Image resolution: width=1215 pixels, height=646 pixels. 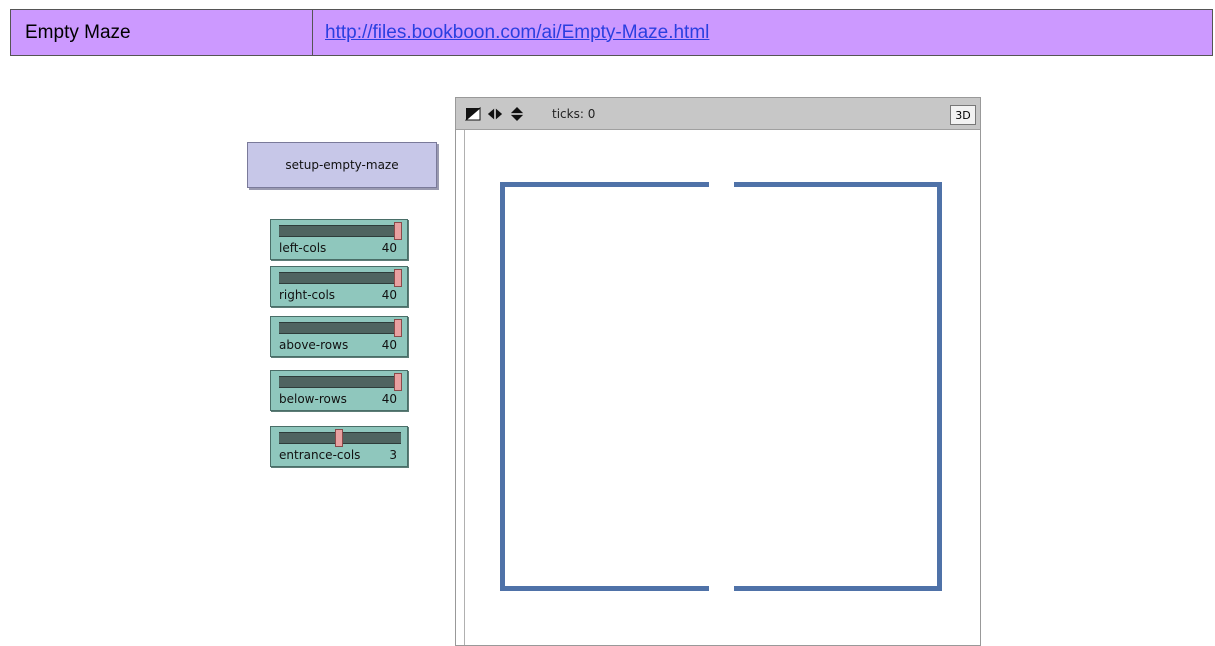 I want to click on 3d-view-button: 3D, so click(x=963, y=115).